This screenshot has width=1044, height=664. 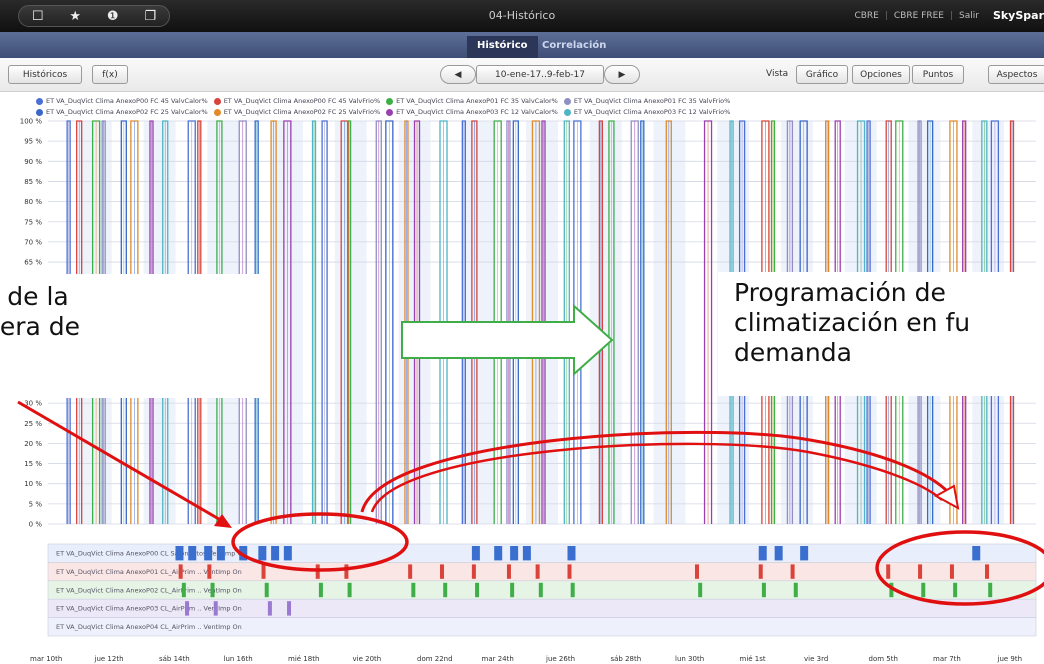 I want to click on annotation-text: uera de, so click(x=40, y=326).